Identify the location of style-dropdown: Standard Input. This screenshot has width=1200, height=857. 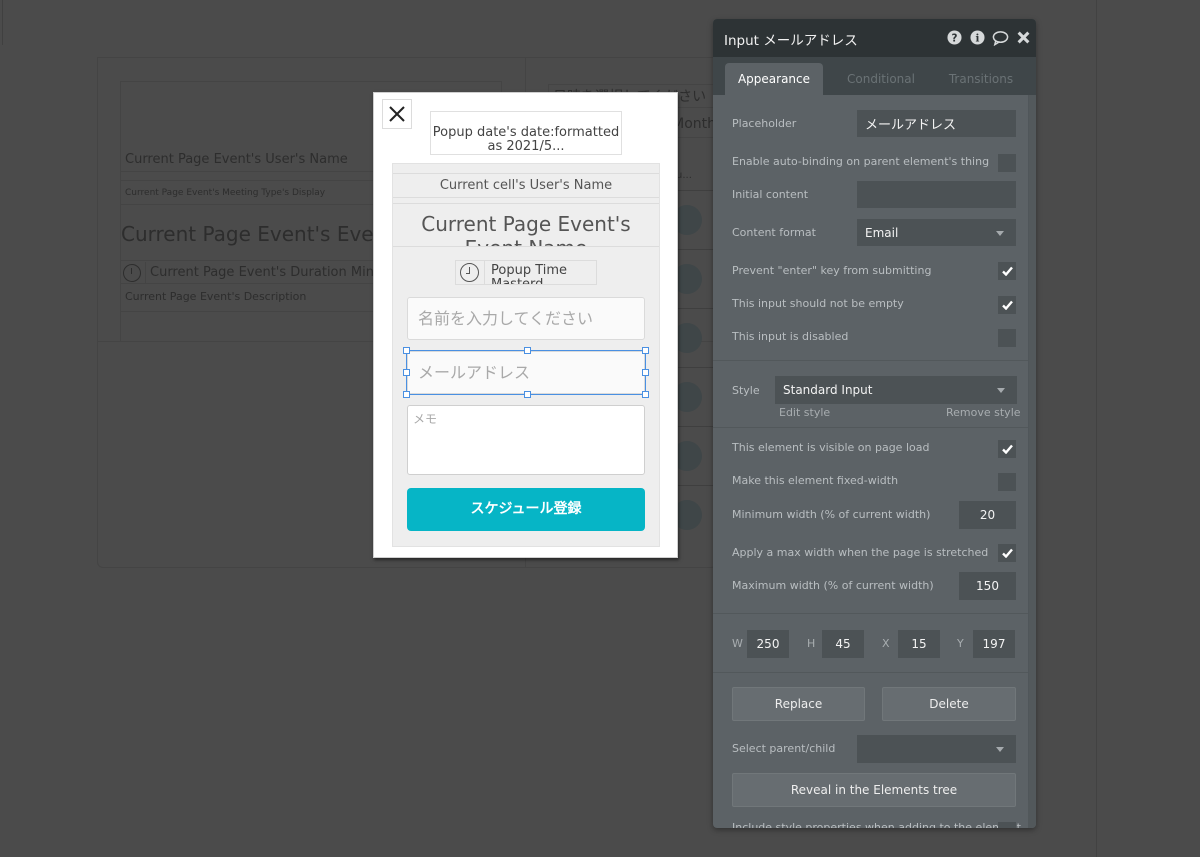
(896, 390).